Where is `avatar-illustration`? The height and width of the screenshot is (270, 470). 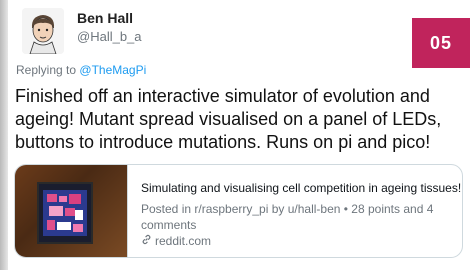 avatar-illustration is located at coordinates (43, 31).